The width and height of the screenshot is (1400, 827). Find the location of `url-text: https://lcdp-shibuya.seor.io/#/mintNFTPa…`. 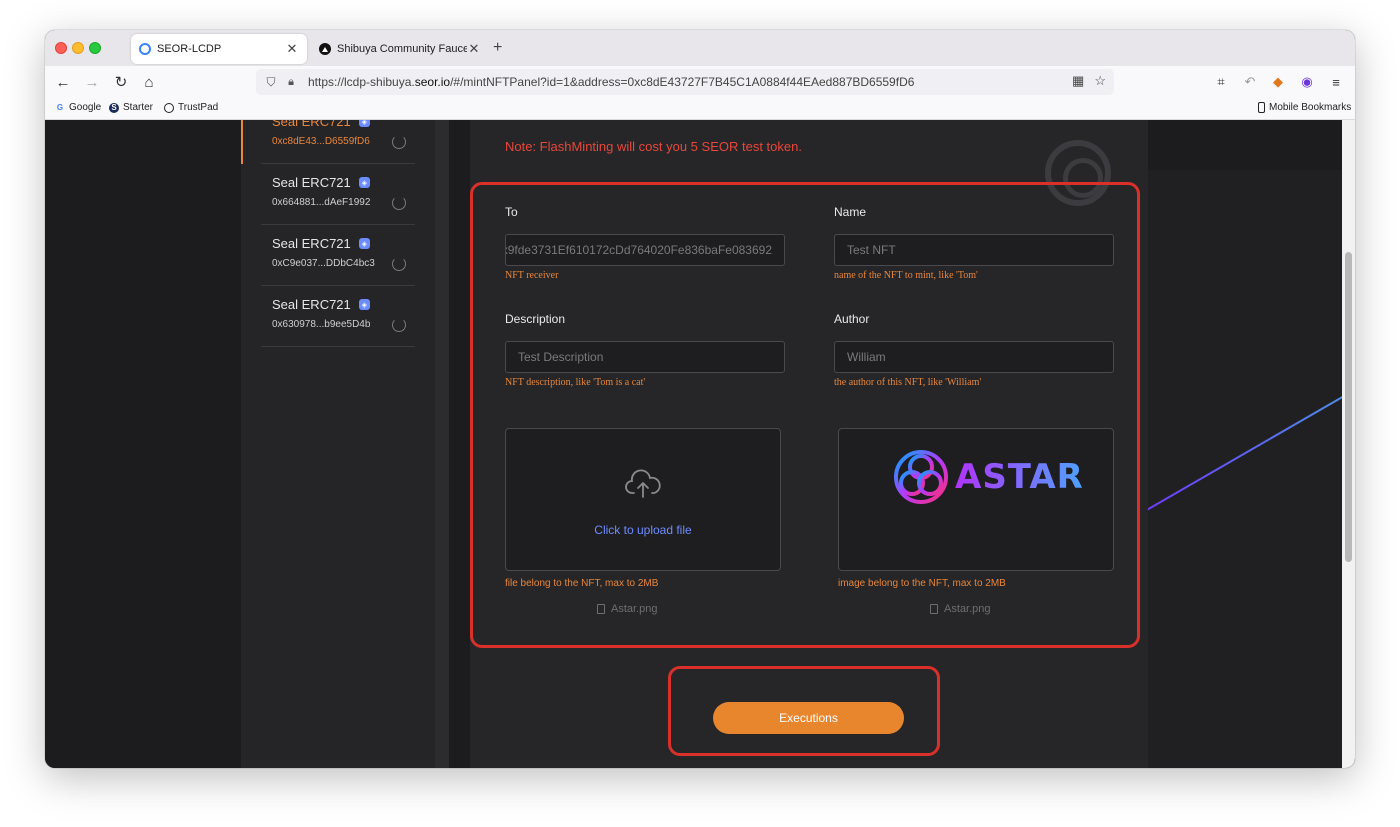

url-text: https://lcdp-shibuya.seor.io/#/mintNFTPa… is located at coordinates (611, 82).